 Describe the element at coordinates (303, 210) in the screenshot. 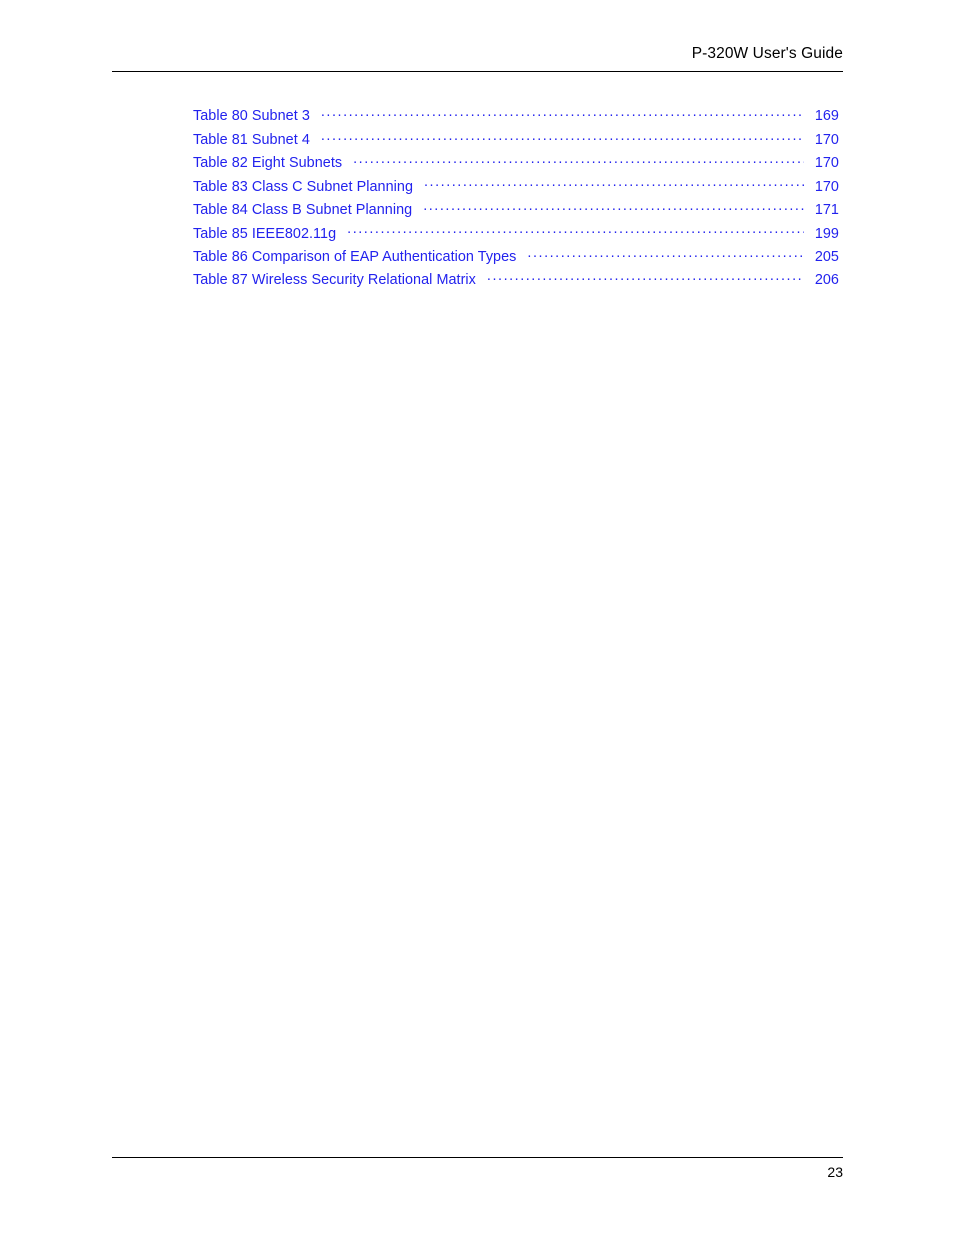

I see `toc-entry-label: Table 84 Class B Subnet Planning` at that location.